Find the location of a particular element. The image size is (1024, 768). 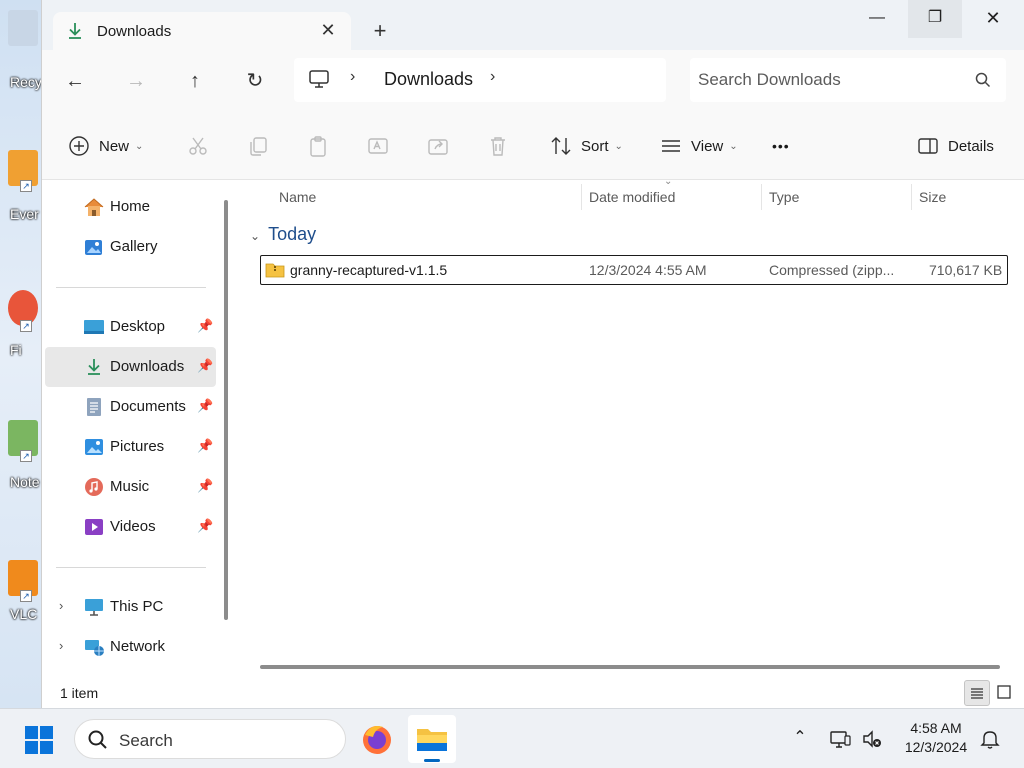

sort-icon is located at coordinates (561, 146).